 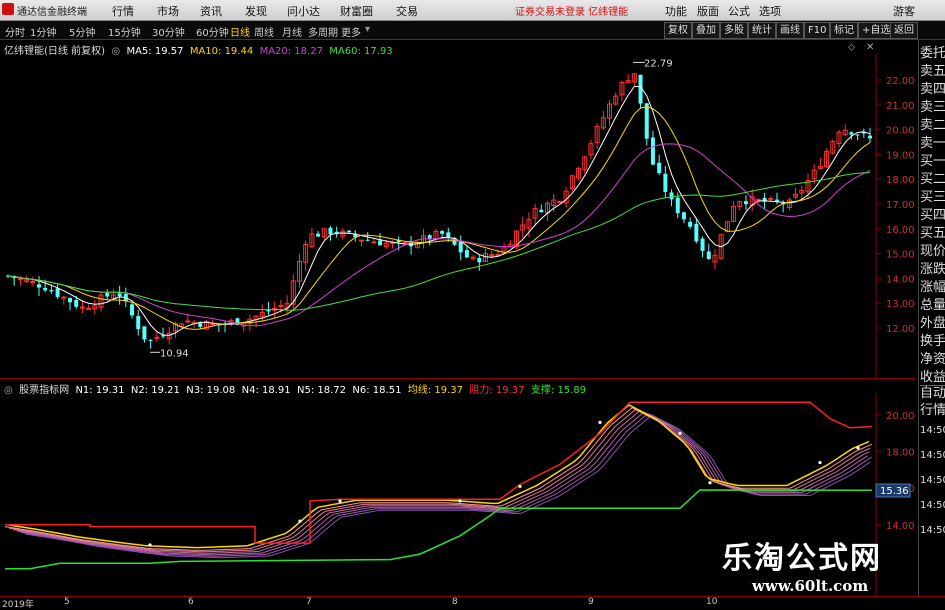 I want to click on add-favorite-button: +自选, so click(x=876, y=30).